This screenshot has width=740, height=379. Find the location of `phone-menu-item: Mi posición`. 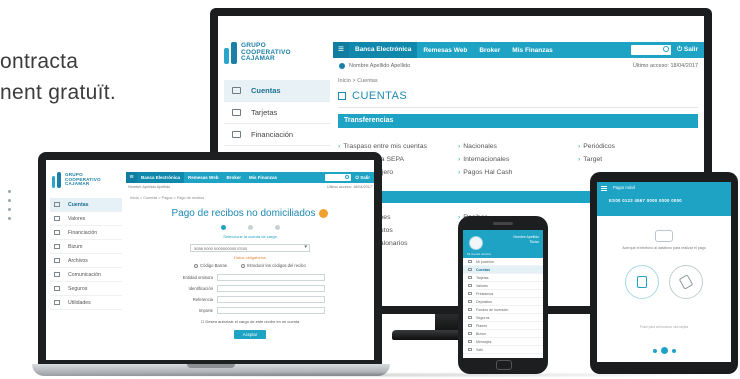

phone-menu-item: Mi posición is located at coordinates (503, 262).